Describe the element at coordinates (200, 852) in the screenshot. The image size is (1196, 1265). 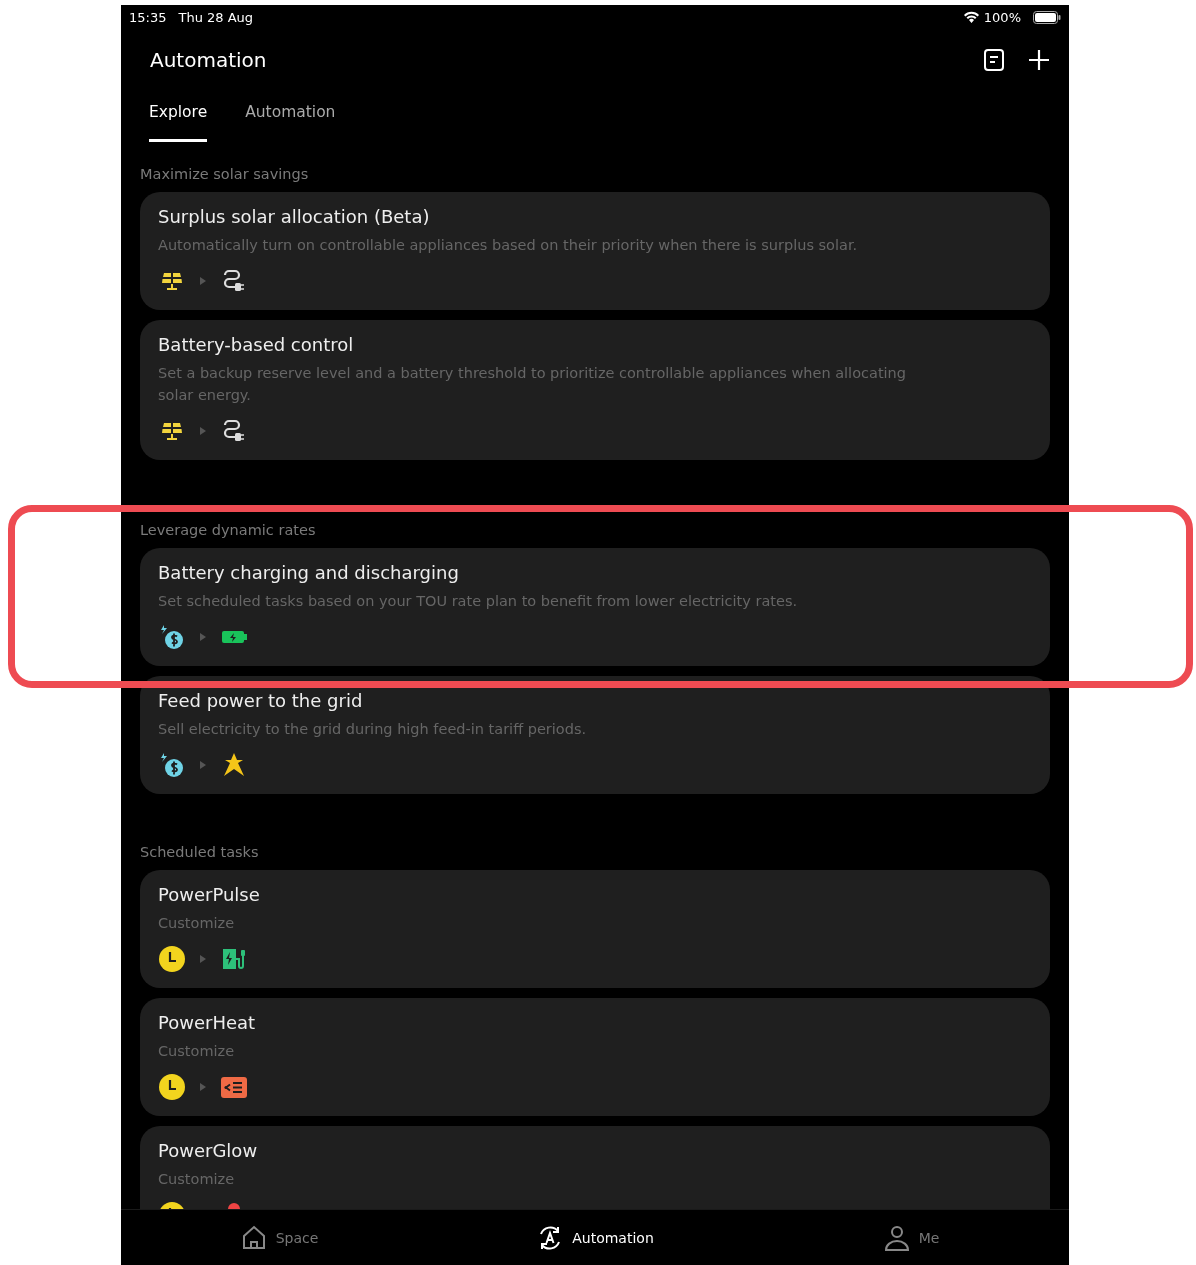
I see `section-title: Scheduled tasks` at that location.